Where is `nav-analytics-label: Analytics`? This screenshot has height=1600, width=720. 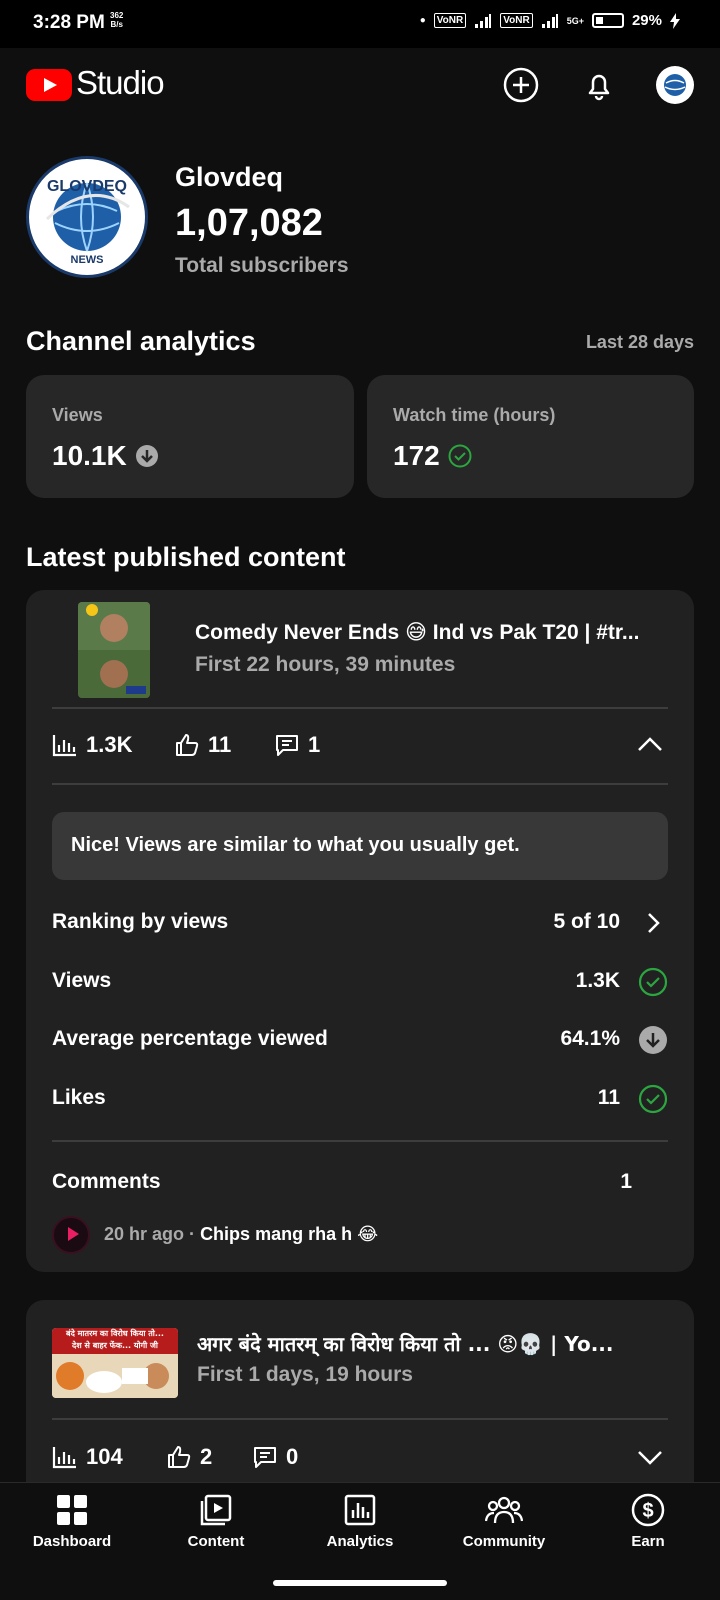 nav-analytics-label: Analytics is located at coordinates (360, 1541).